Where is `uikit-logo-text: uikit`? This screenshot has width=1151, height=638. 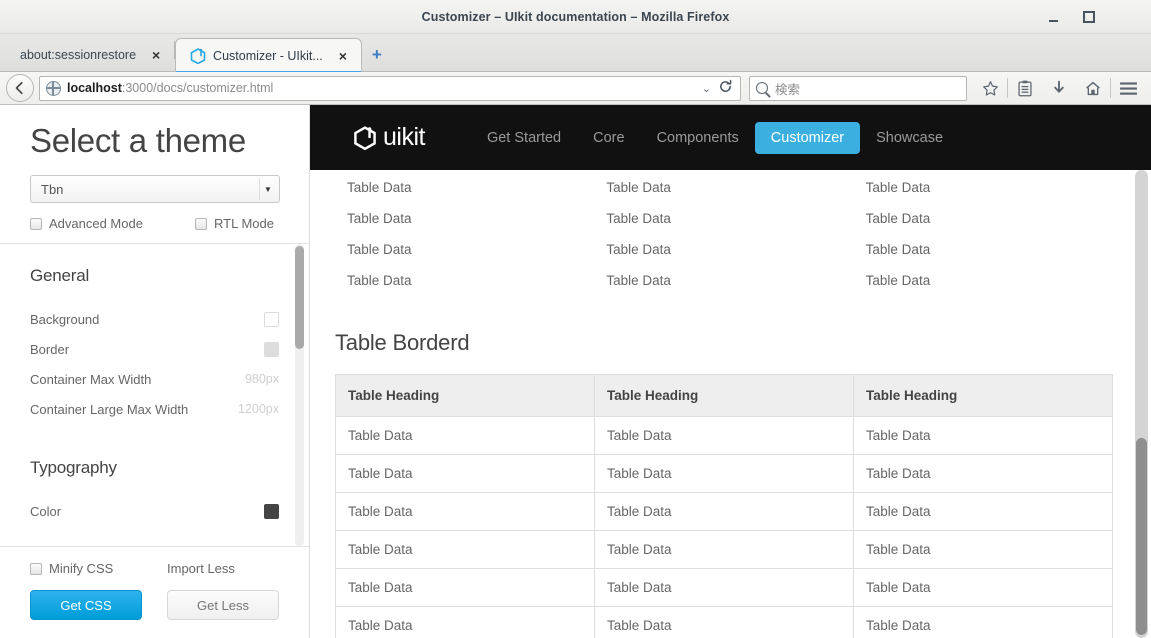 uikit-logo-text: uikit is located at coordinates (404, 137).